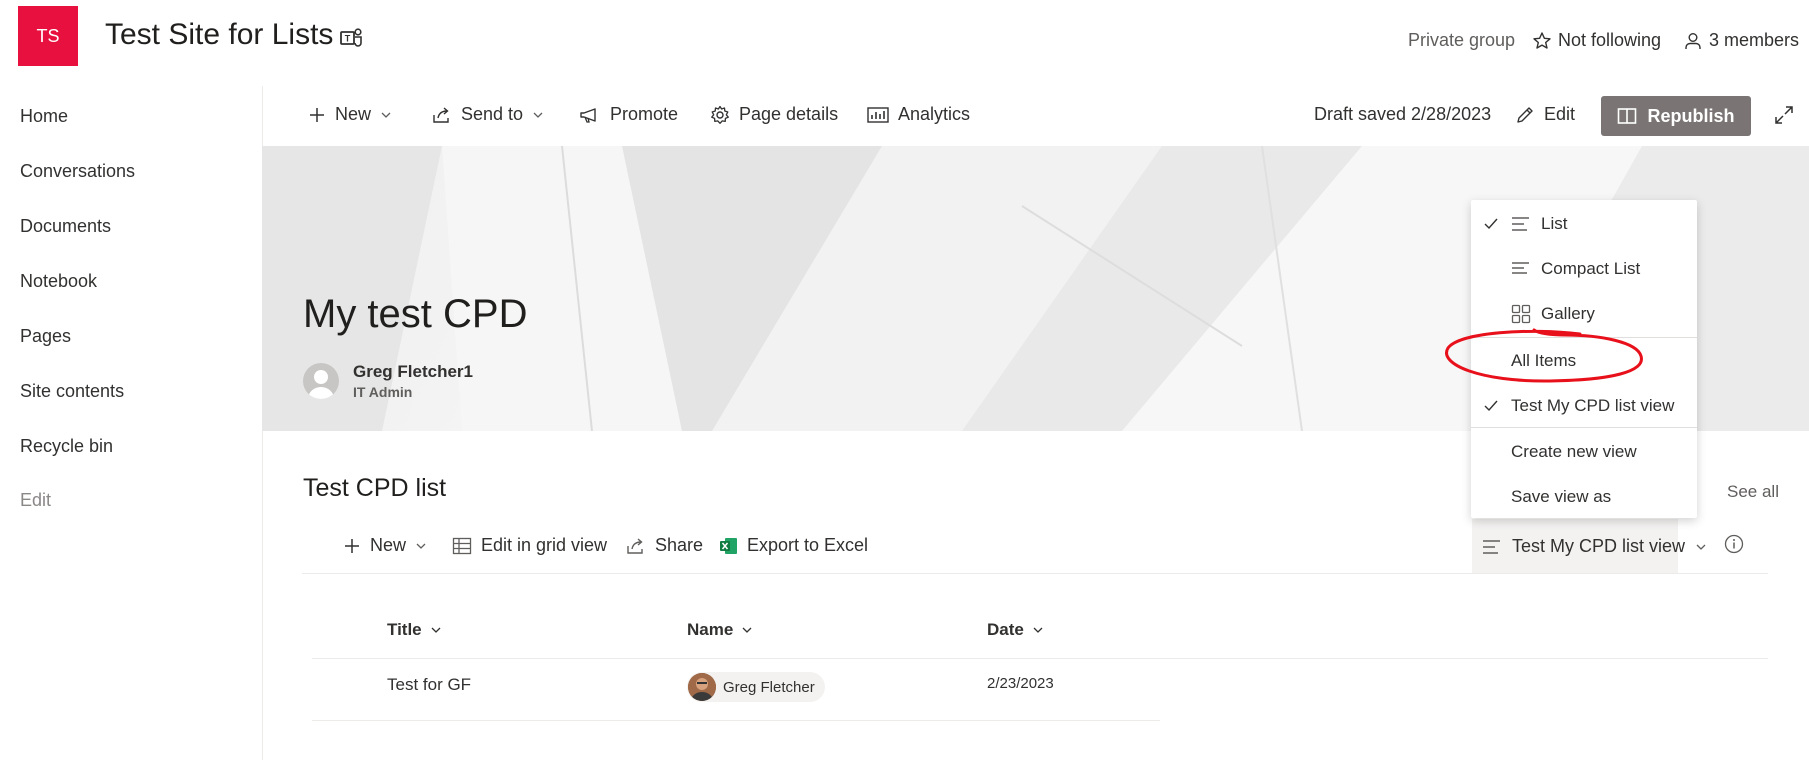 This screenshot has width=1809, height=760. Describe the element at coordinates (1584, 427) in the screenshot. I see `menu-divider` at that location.